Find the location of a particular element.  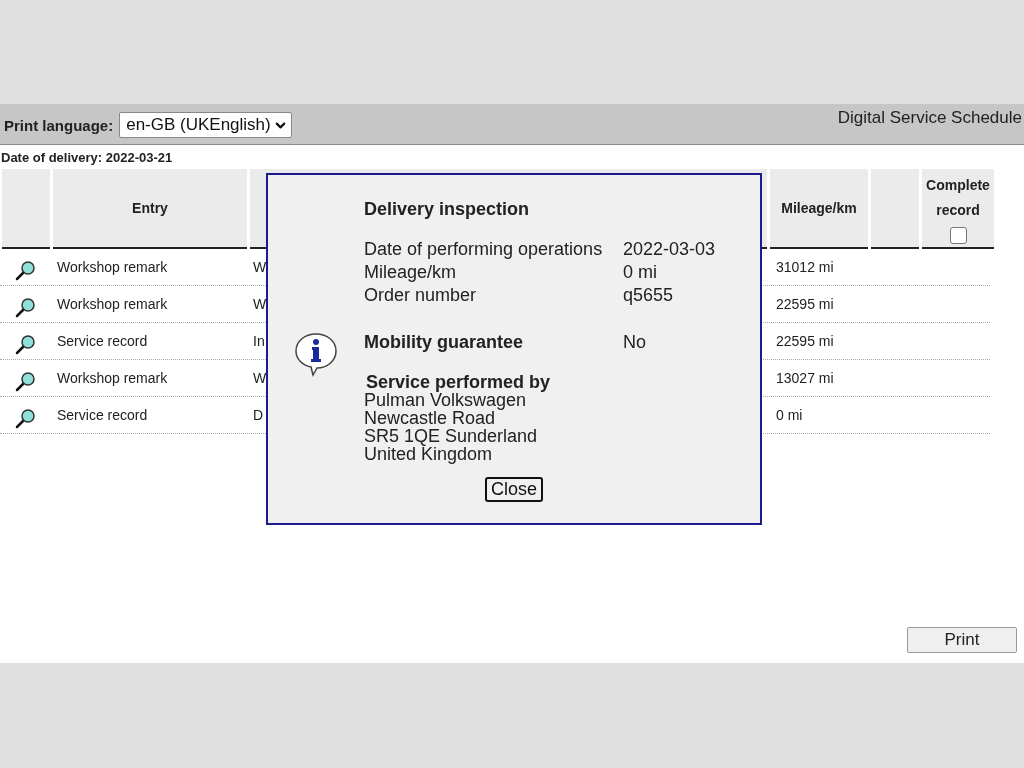

mileage-header: Mileage/km is located at coordinates (819, 208).